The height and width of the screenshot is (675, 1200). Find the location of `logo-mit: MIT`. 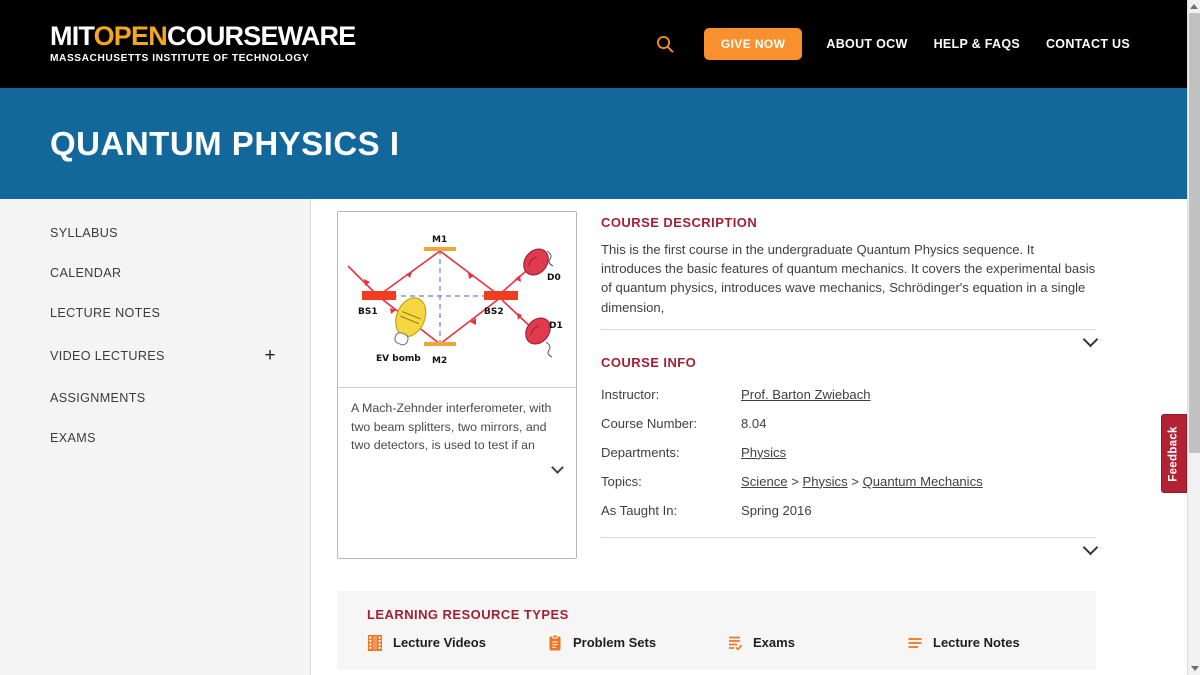

logo-mit: MIT is located at coordinates (72, 36).